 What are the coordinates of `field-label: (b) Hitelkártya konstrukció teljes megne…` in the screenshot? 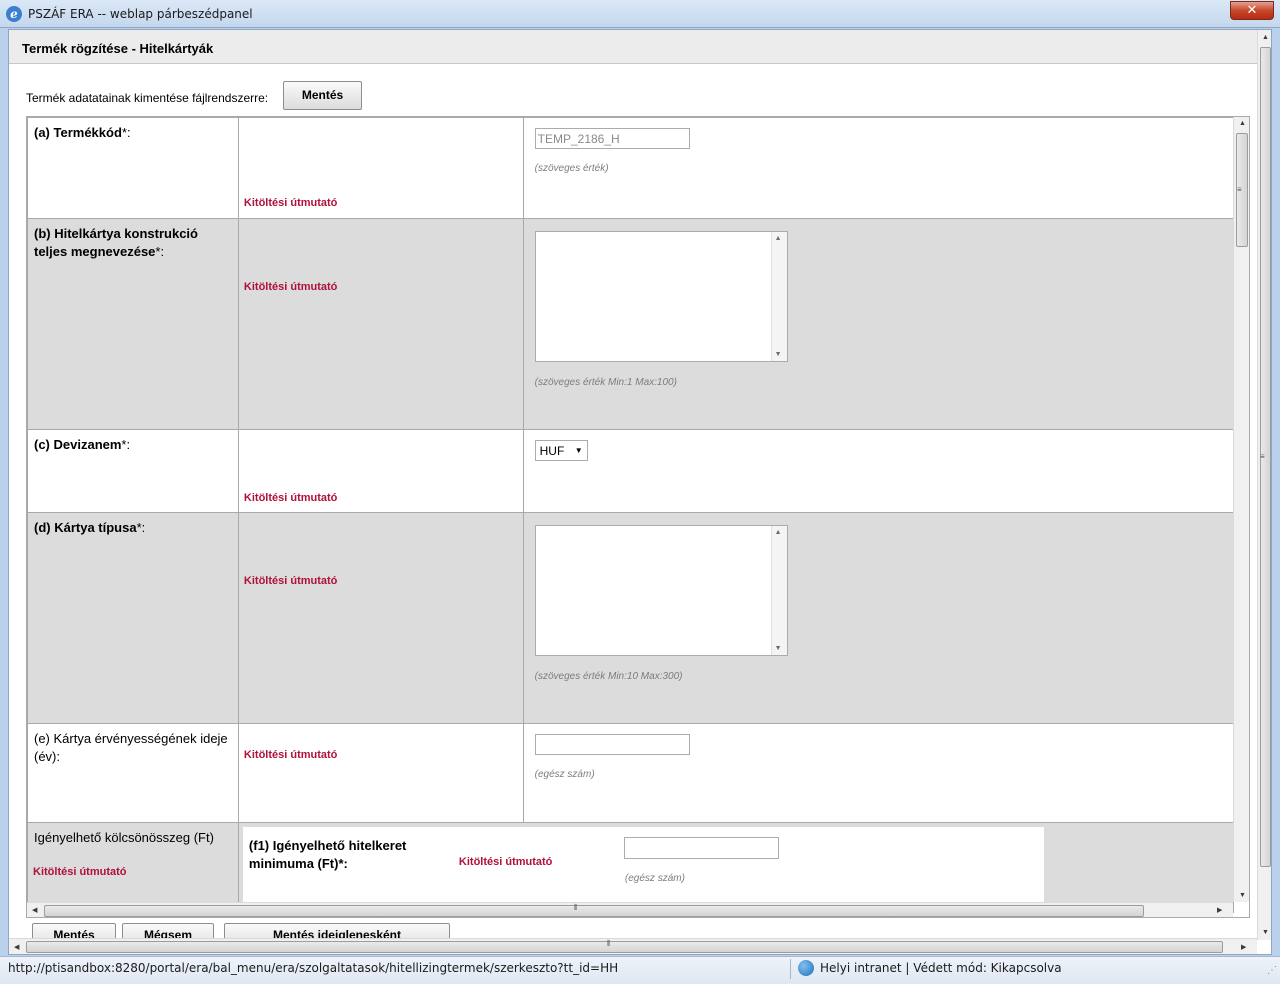 It's located at (116, 242).